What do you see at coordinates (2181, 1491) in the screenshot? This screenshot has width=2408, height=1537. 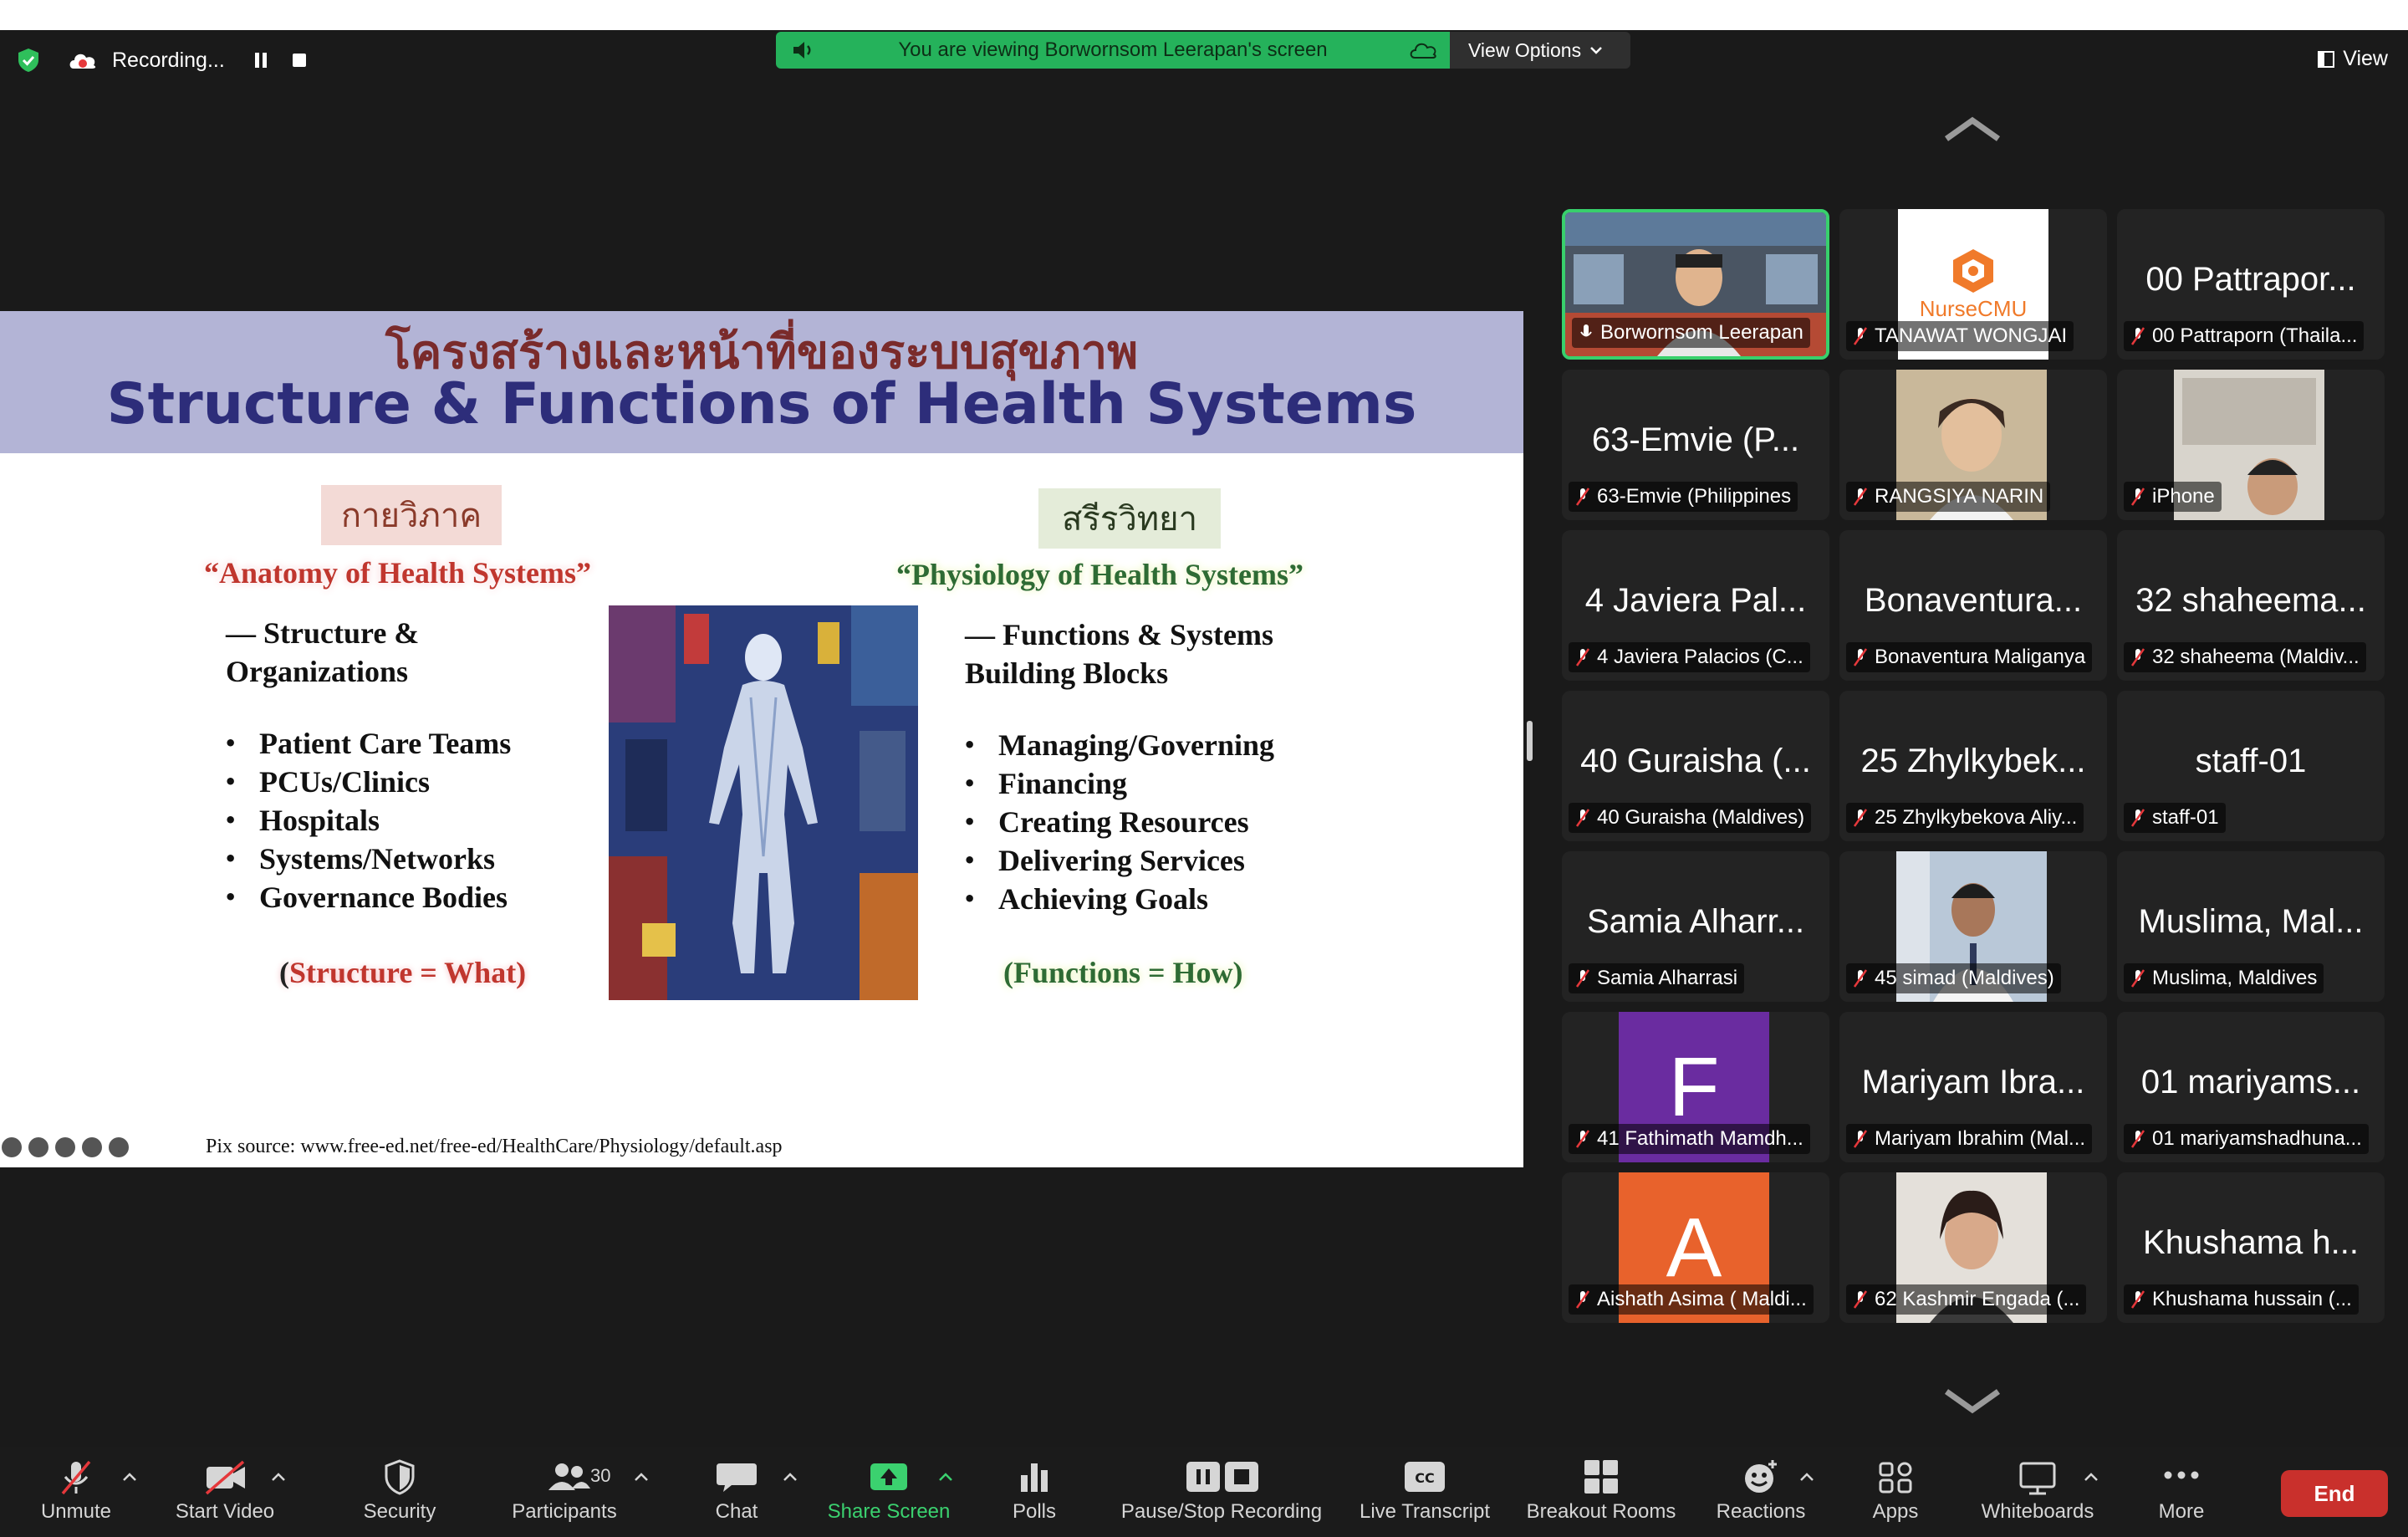 I see `more-button: More` at bounding box center [2181, 1491].